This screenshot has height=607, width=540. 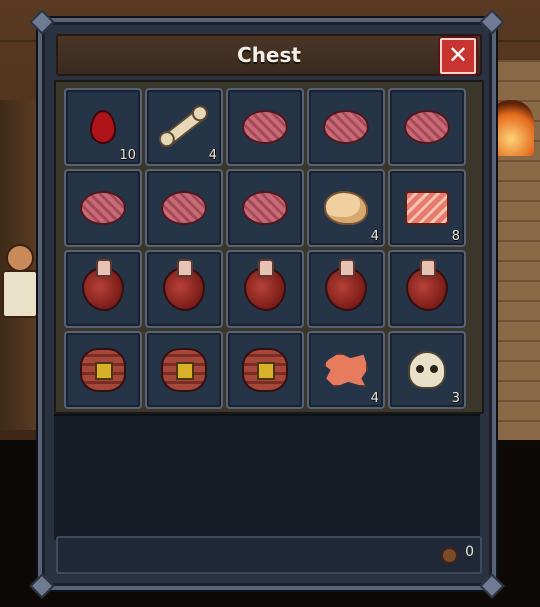 I want to click on title-bar: Chest, so click(x=269, y=55).